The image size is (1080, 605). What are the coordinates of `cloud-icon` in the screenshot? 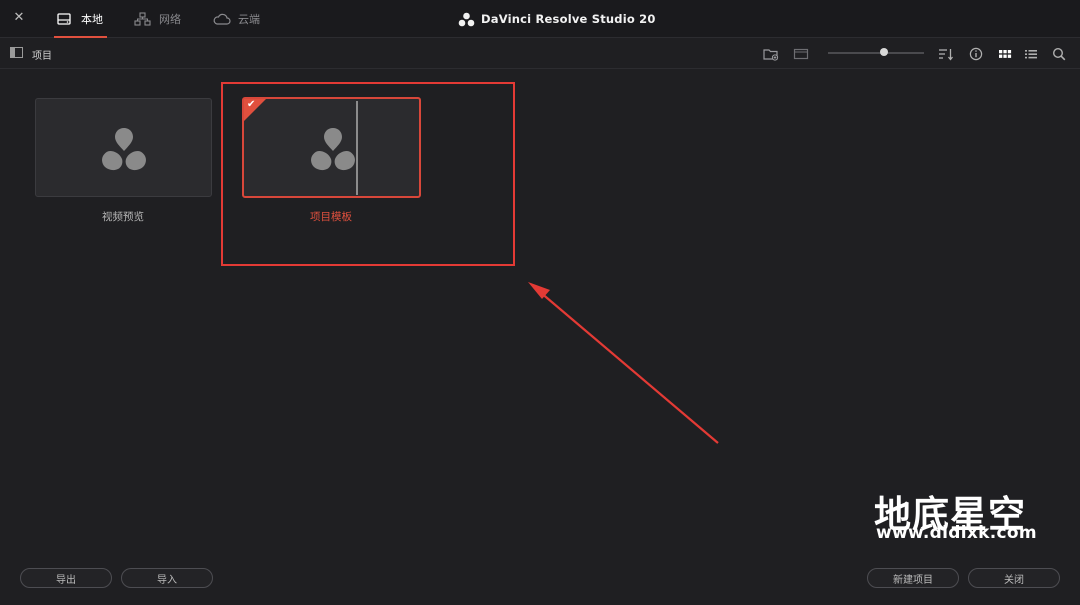 It's located at (222, 19).